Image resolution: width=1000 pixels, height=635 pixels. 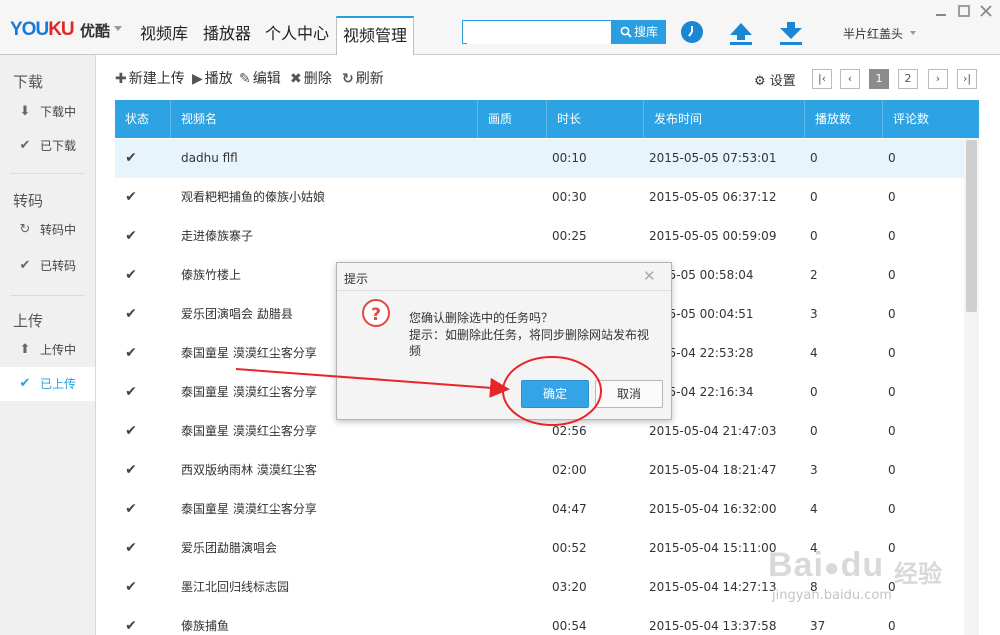 What do you see at coordinates (713, 236) in the screenshot?
I see `published-cell: 2015-05-05 00:59:09` at bounding box center [713, 236].